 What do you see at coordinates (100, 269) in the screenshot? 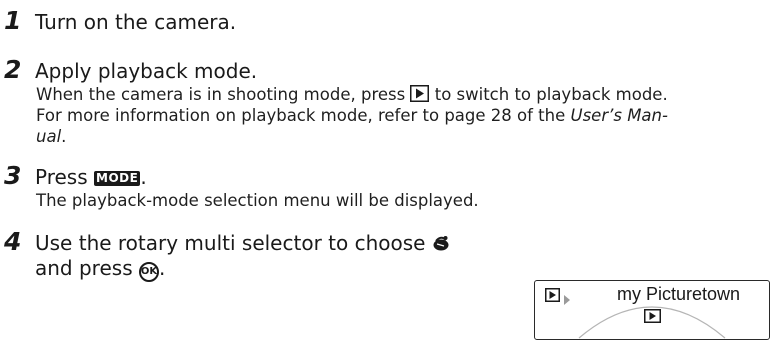
I see `step-title-line-2: and press OK.` at bounding box center [100, 269].